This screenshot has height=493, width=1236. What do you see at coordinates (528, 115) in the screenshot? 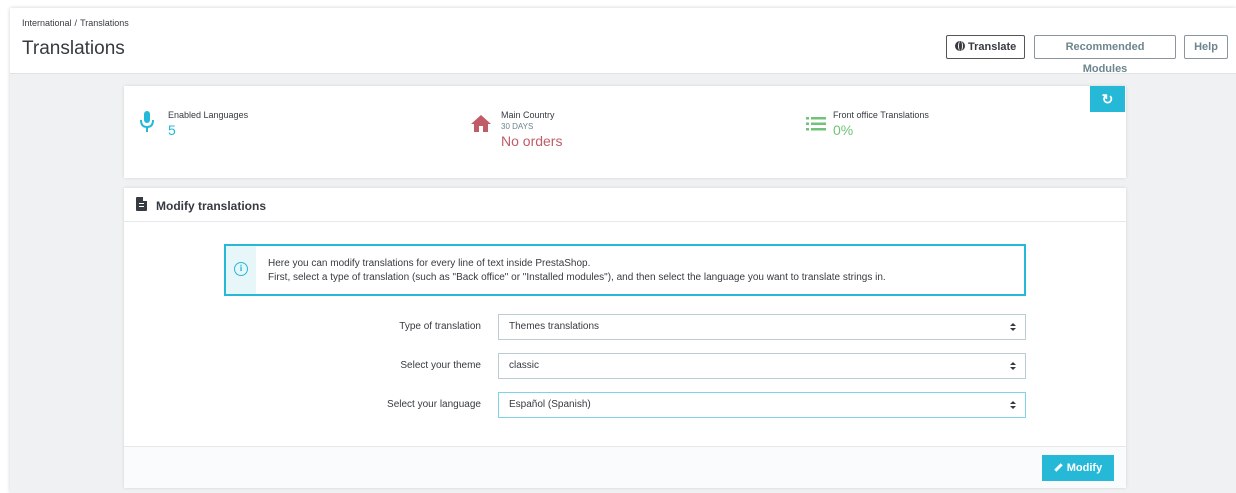
I see `kpi-label: Main Country` at bounding box center [528, 115].